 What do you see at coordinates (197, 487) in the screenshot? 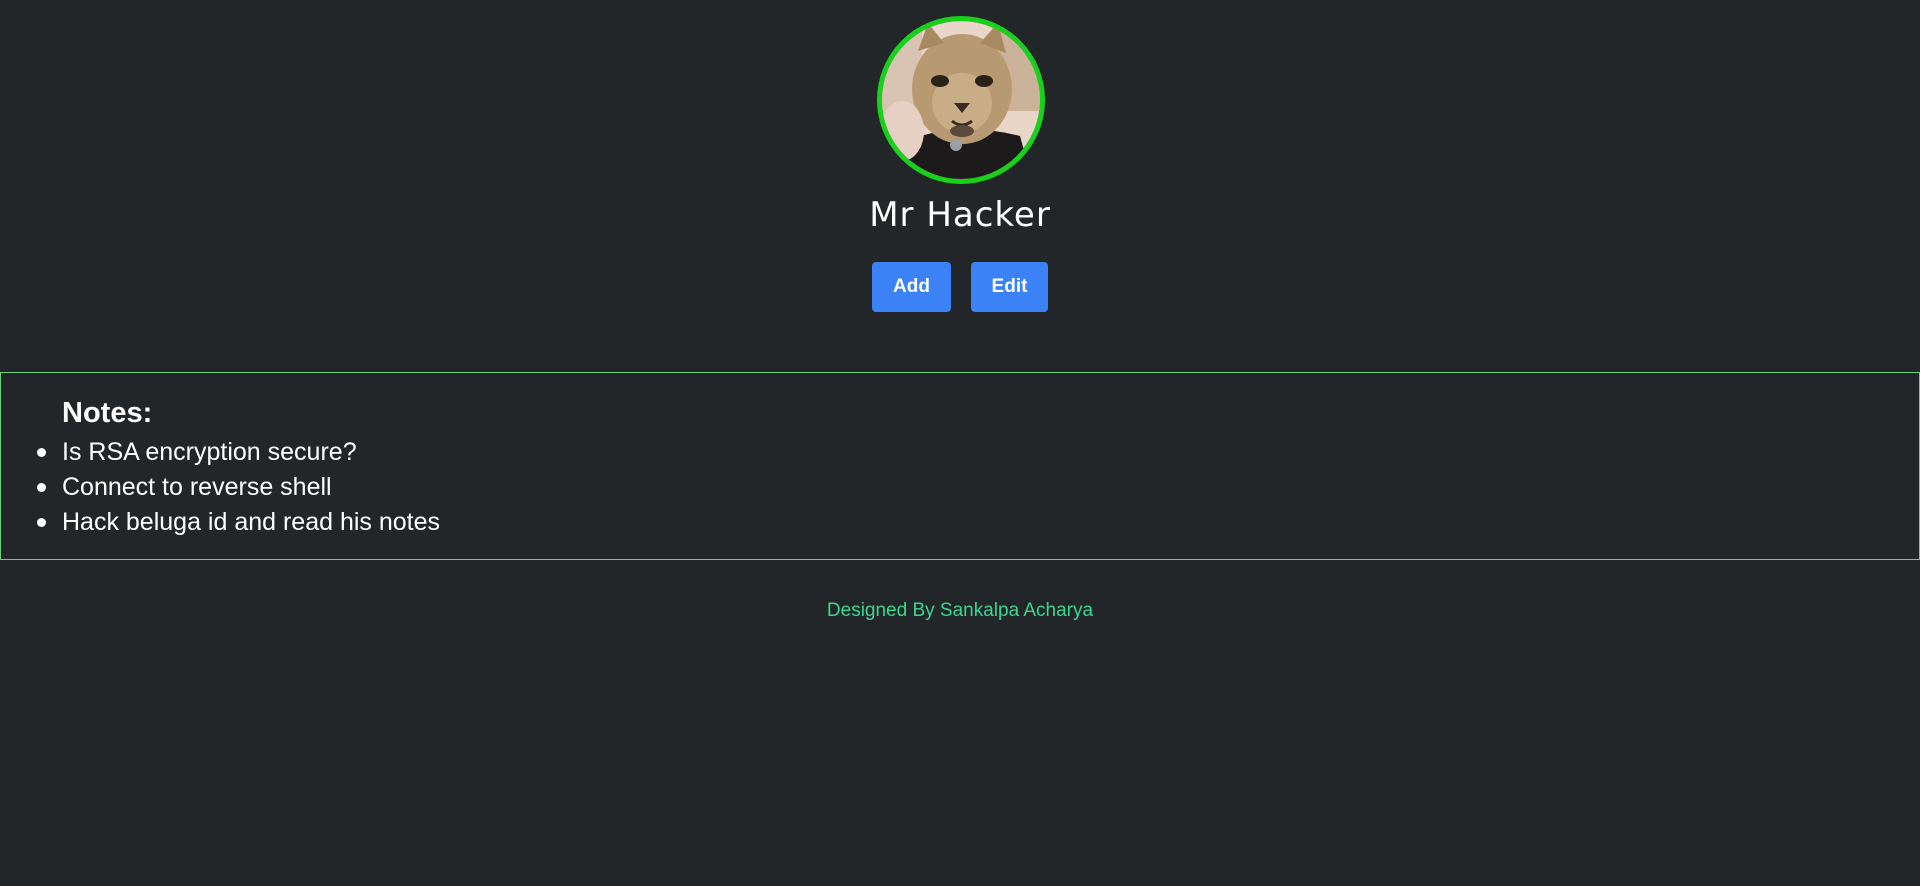
I see `note-text: Connect to reverse shell` at bounding box center [197, 487].